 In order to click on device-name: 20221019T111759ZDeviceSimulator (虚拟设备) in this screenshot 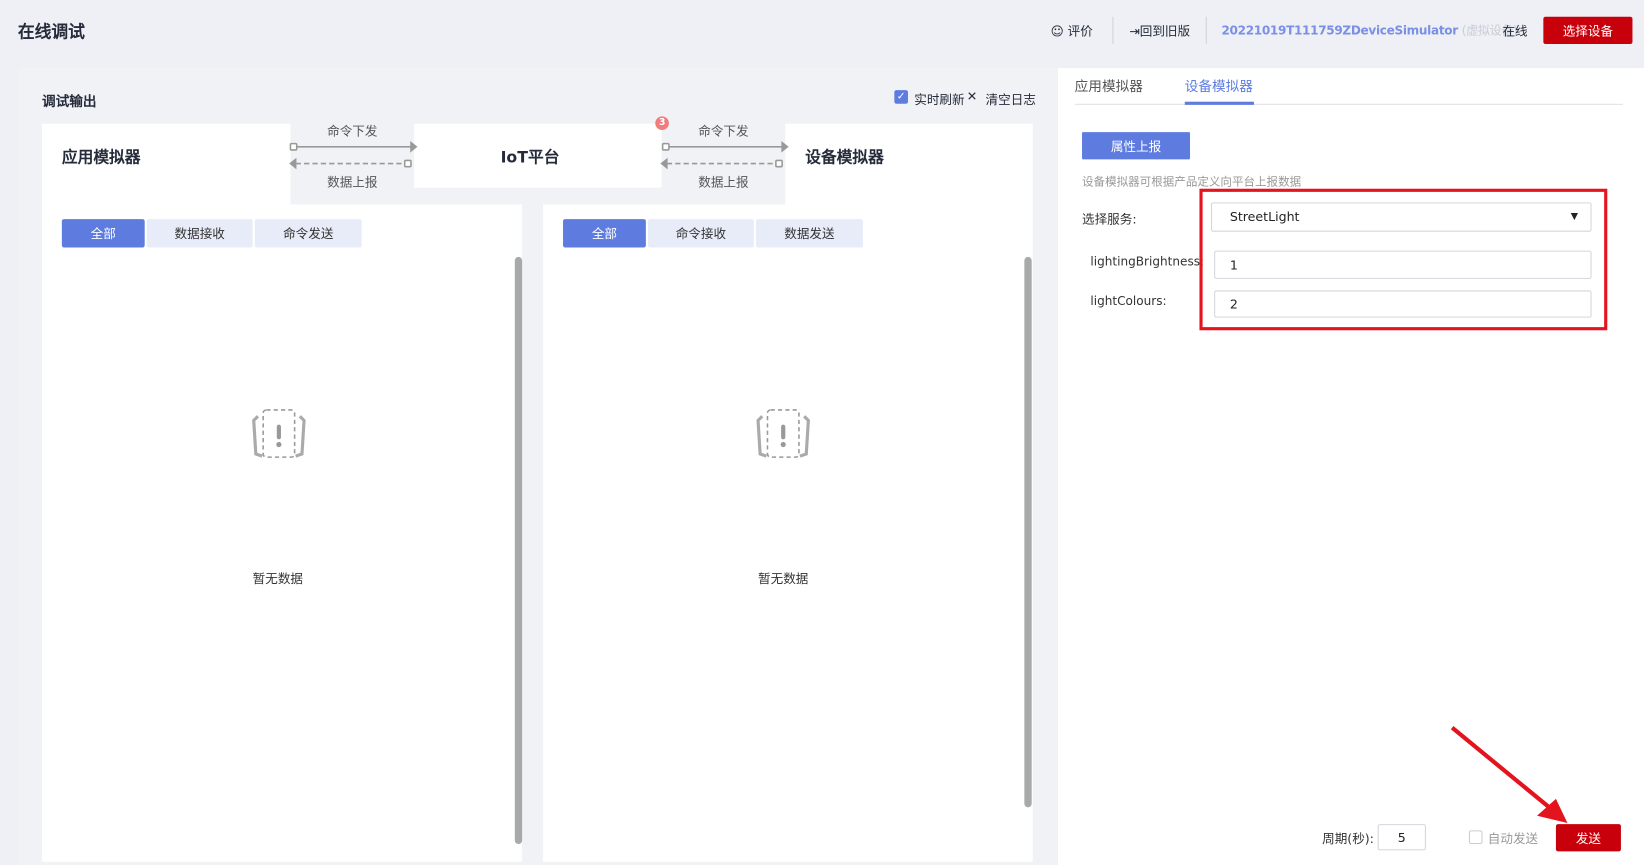, I will do `click(1369, 30)`.